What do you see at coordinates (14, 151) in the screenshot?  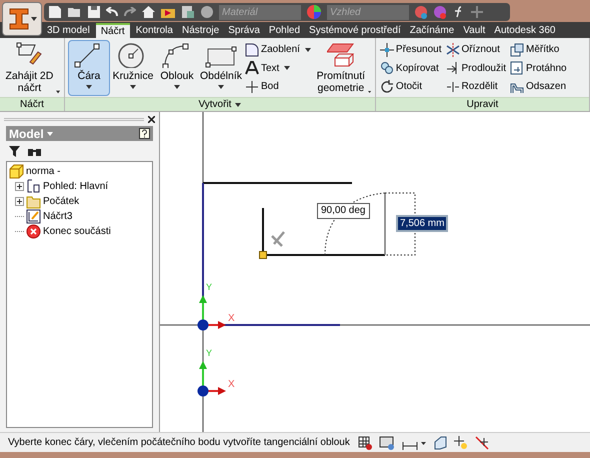 I see `filter-icon` at bounding box center [14, 151].